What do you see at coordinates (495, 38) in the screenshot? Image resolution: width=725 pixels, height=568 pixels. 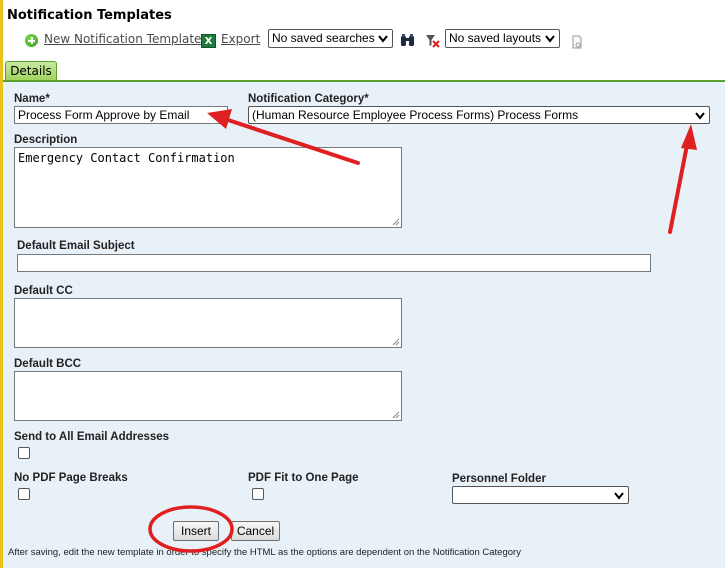 I see `saved-layouts-value: No saved layouts` at bounding box center [495, 38].